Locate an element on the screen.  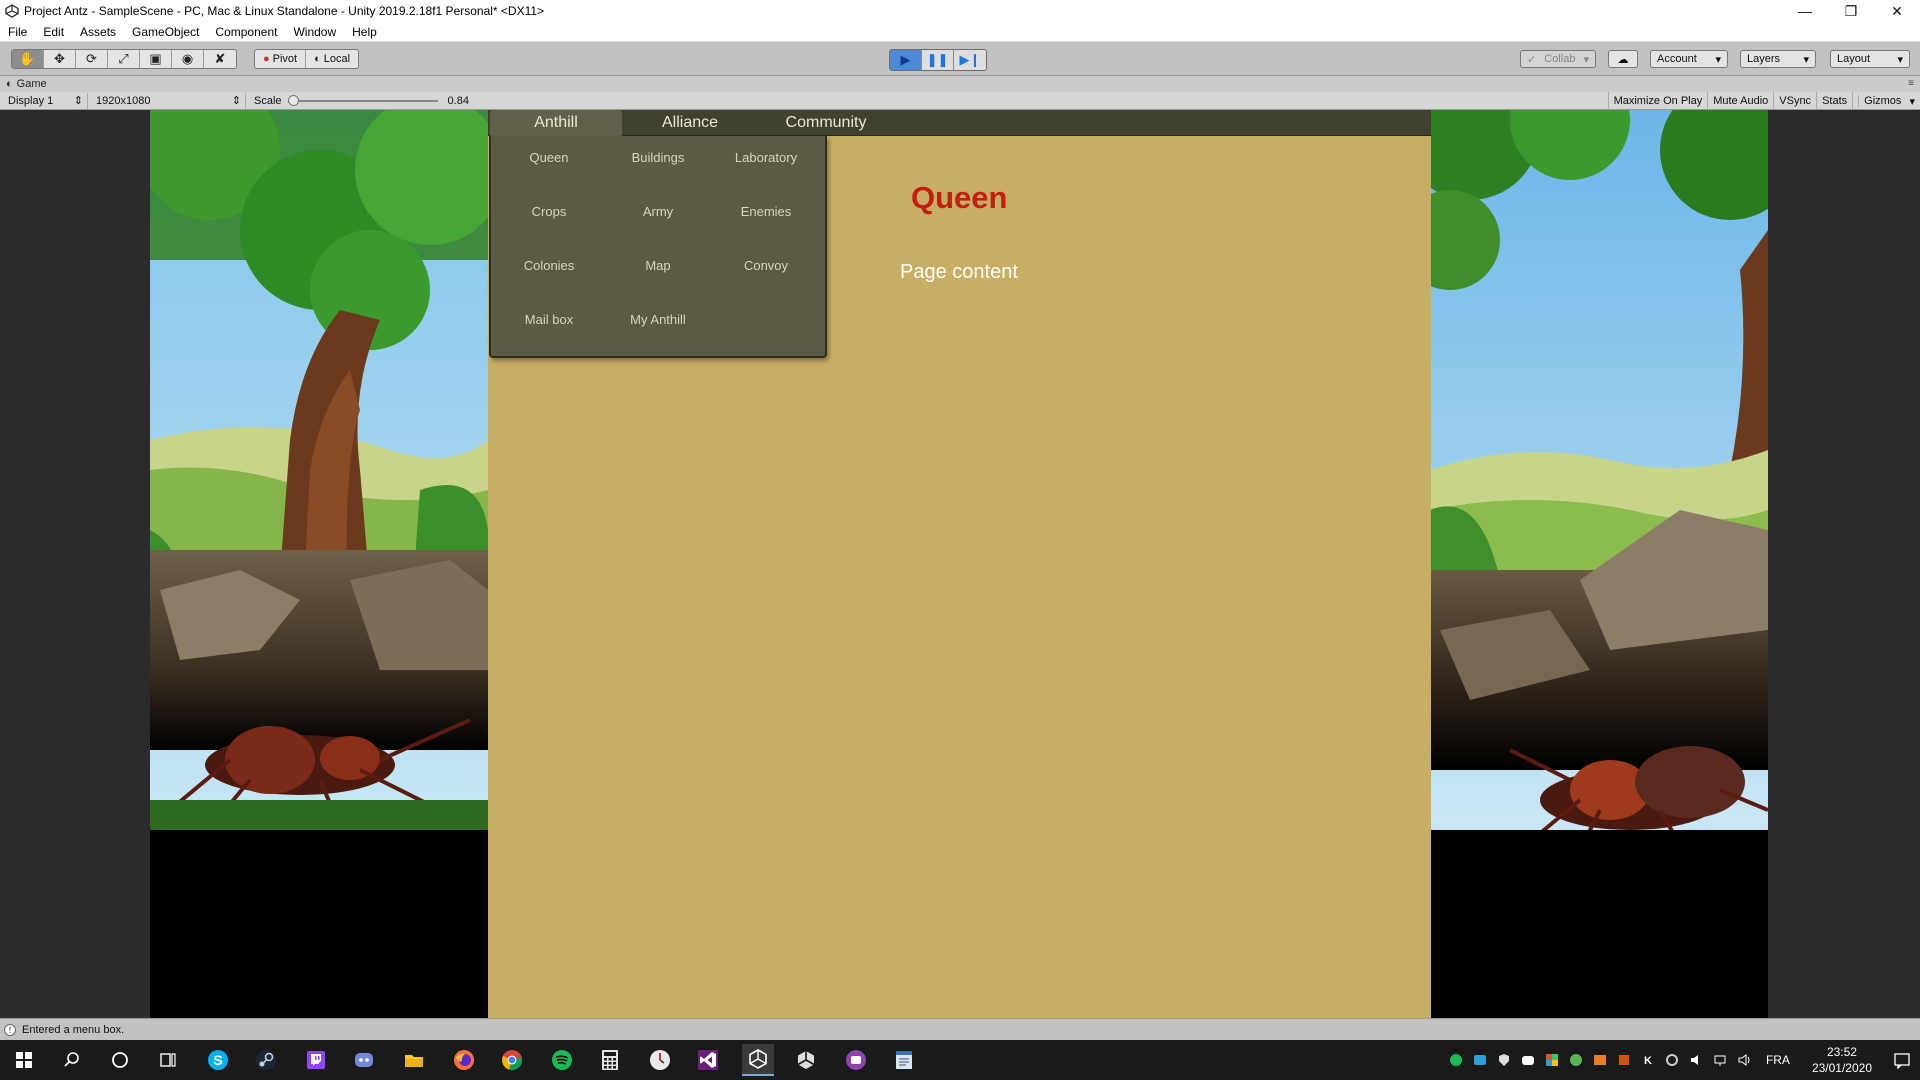
menu-help: Help is located at coordinates (364, 32).